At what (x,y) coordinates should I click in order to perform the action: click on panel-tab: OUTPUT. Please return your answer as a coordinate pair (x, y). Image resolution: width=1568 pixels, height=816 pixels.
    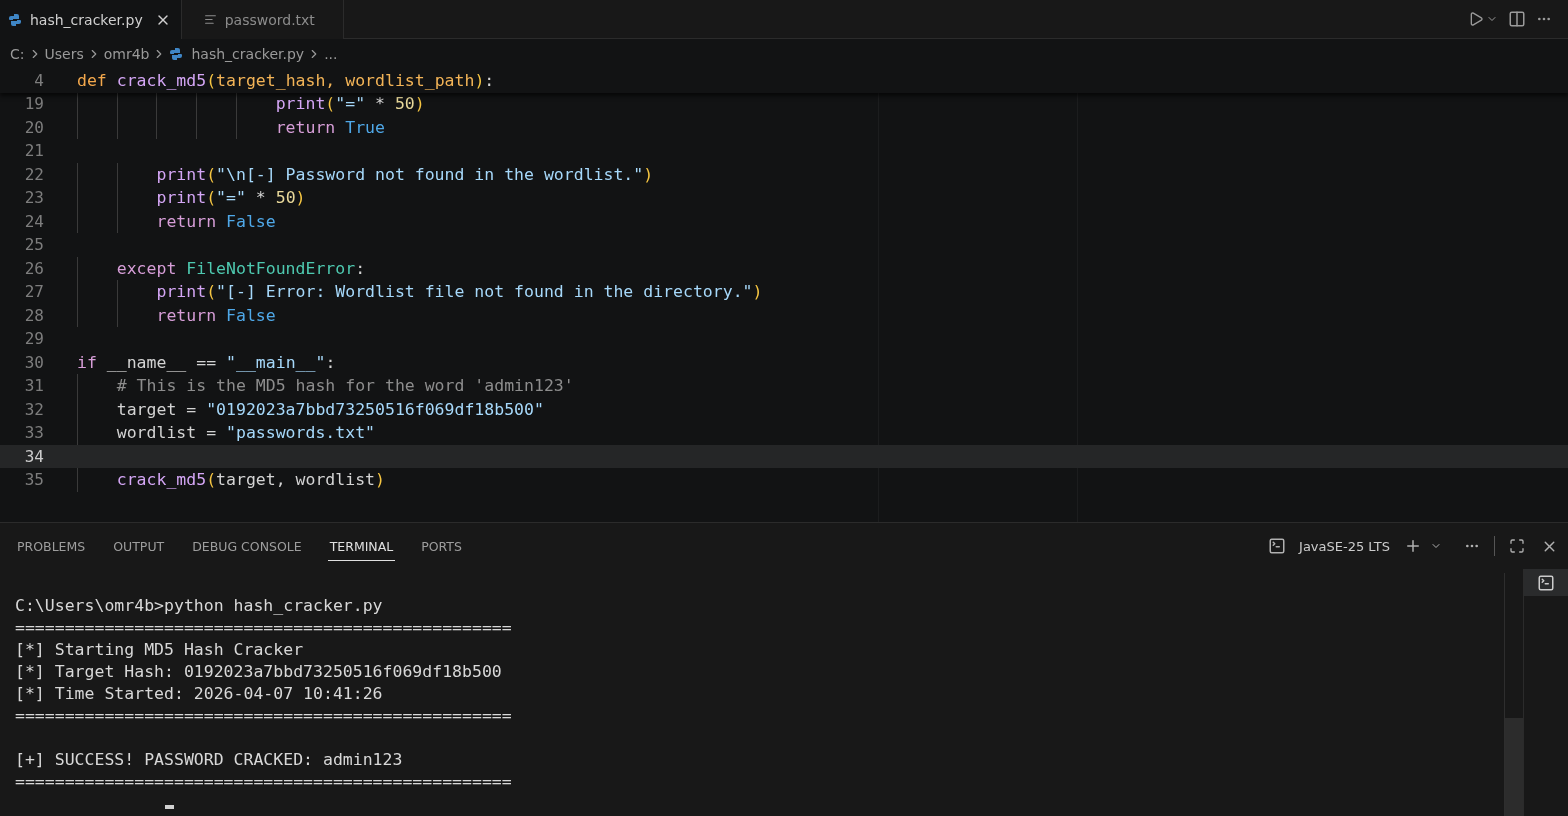
    Looking at the image, I should click on (139, 547).